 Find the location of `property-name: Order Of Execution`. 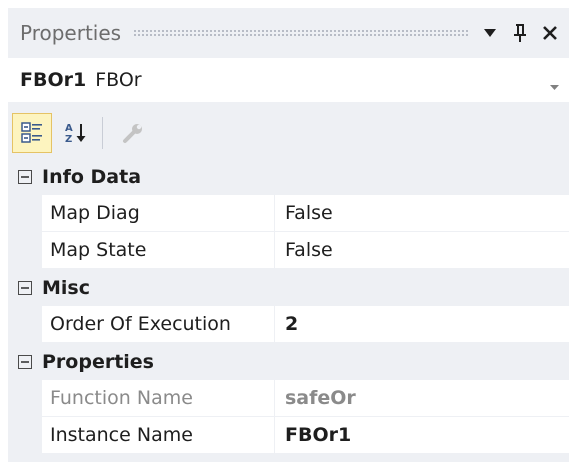

property-name: Order Of Execution is located at coordinates (158, 324).